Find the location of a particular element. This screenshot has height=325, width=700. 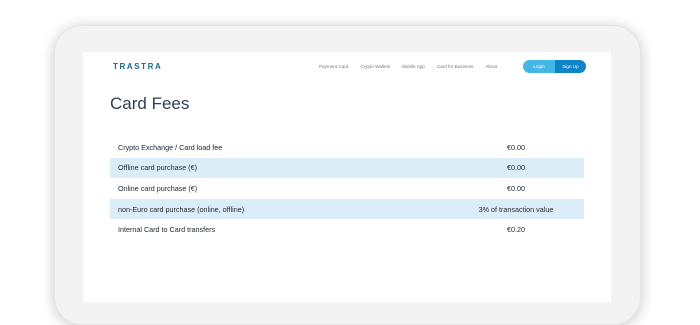

nav-crypto-wallets: Crypto Wallets is located at coordinates (375, 66).